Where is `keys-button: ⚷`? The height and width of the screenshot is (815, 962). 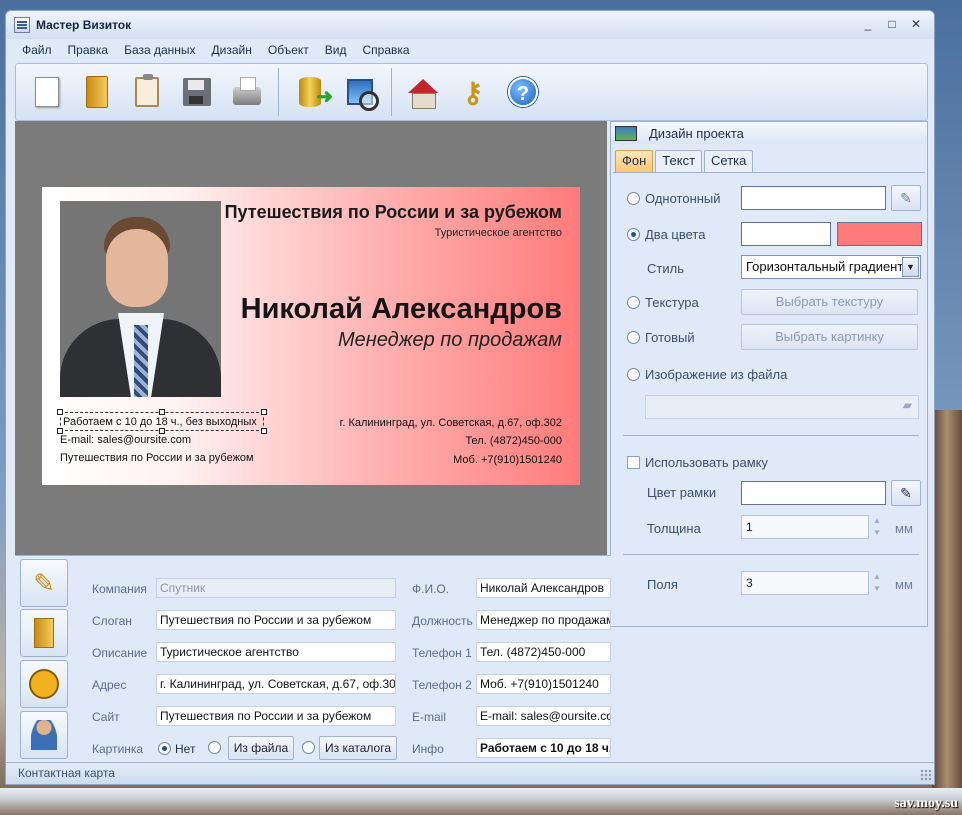
keys-button: ⚷ is located at coordinates (473, 92).